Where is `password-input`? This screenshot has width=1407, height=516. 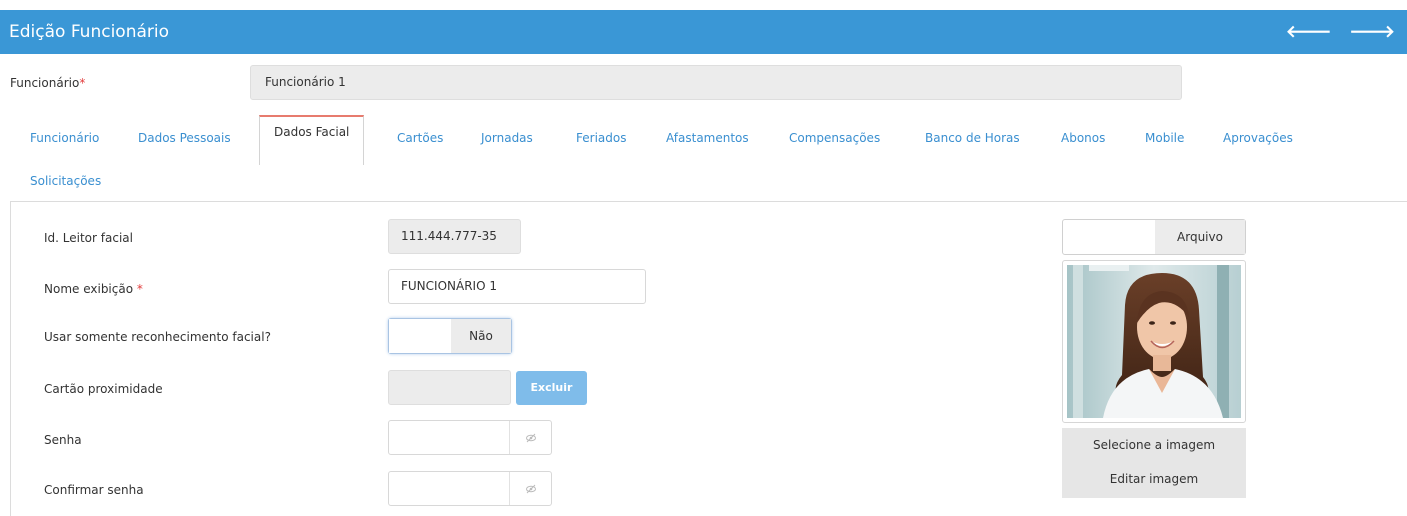 password-input is located at coordinates (449, 437).